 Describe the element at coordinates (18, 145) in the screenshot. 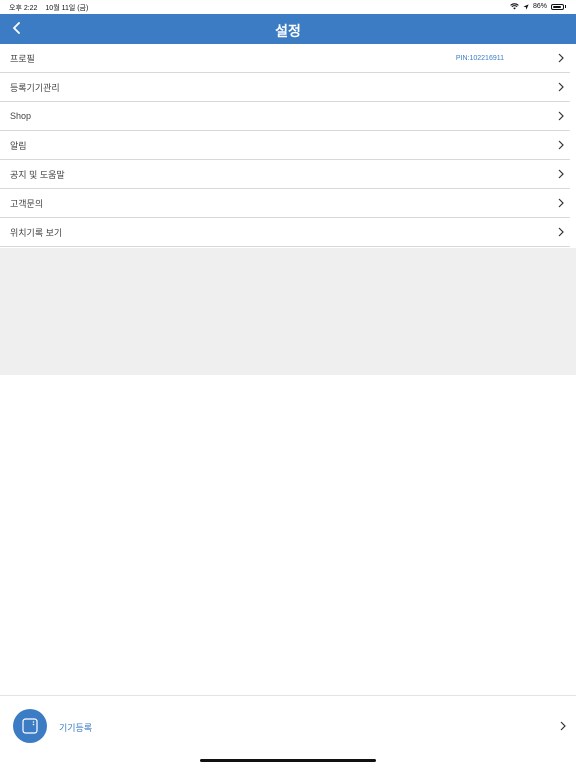

I see `menu-item-label: 알림` at that location.